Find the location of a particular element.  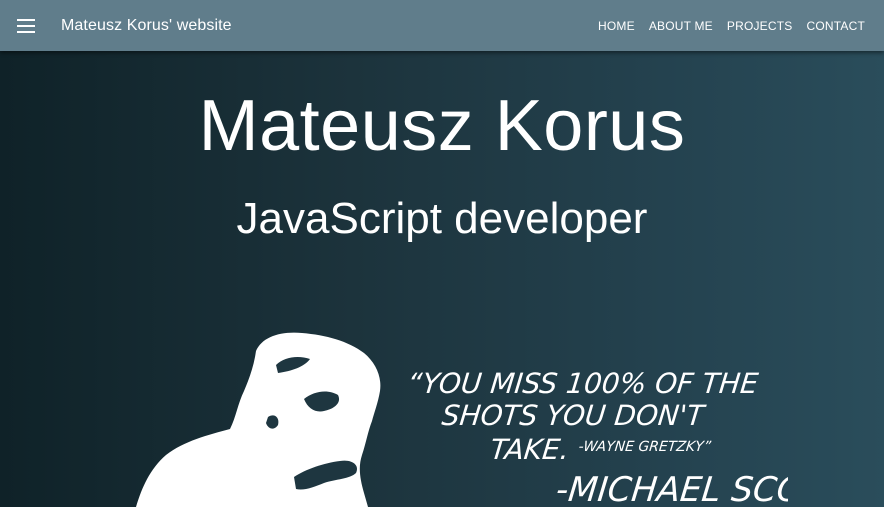

nav-links: HOME ABOUT ME PROJECTS CONTACT is located at coordinates (731, 26).